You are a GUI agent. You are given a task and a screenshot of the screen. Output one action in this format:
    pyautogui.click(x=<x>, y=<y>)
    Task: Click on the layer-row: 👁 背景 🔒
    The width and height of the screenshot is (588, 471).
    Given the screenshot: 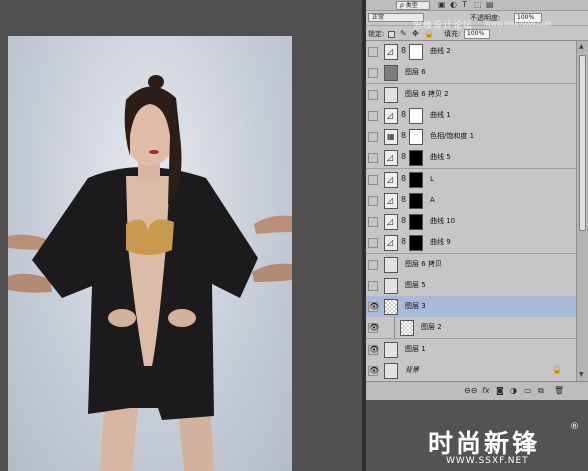 What is the action you would take?
    pyautogui.click(x=471, y=370)
    